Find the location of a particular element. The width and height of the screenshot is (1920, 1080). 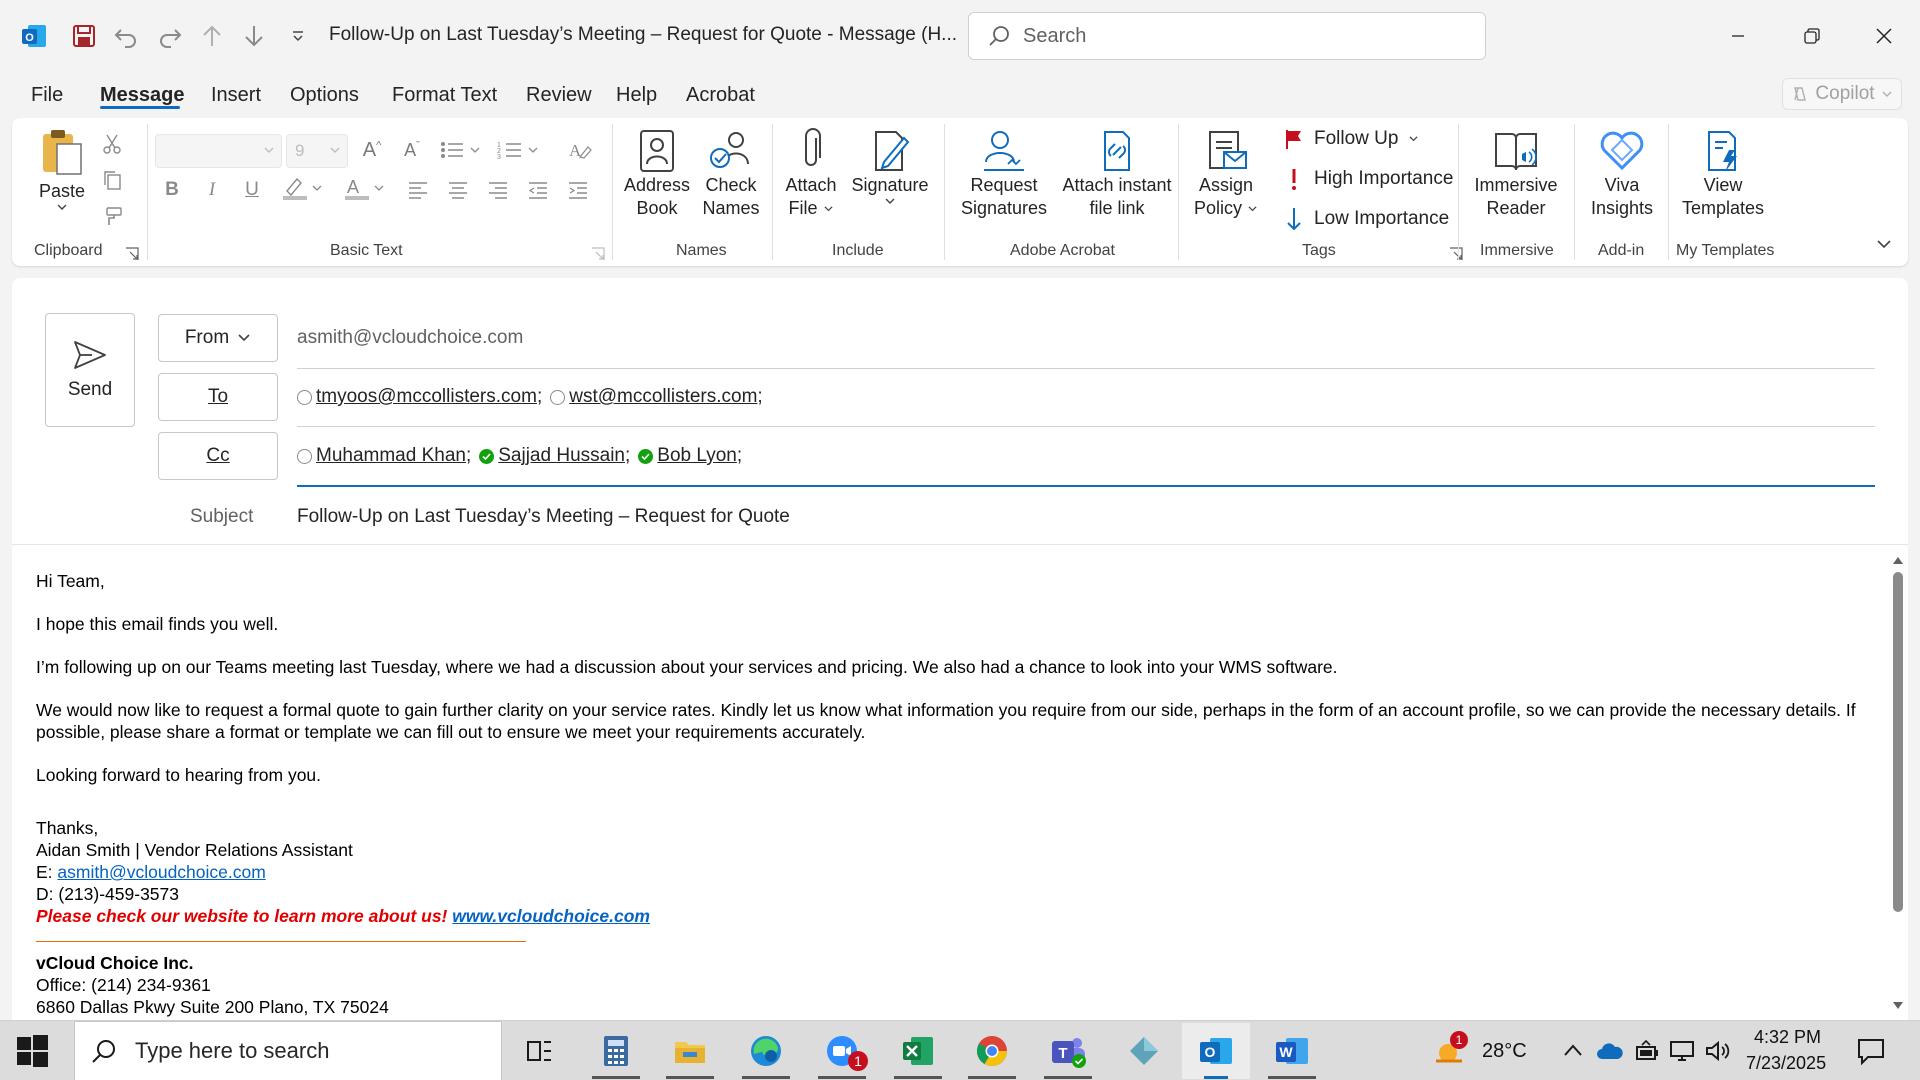

attach-file-button: Attach File is located at coordinates (811, 174).